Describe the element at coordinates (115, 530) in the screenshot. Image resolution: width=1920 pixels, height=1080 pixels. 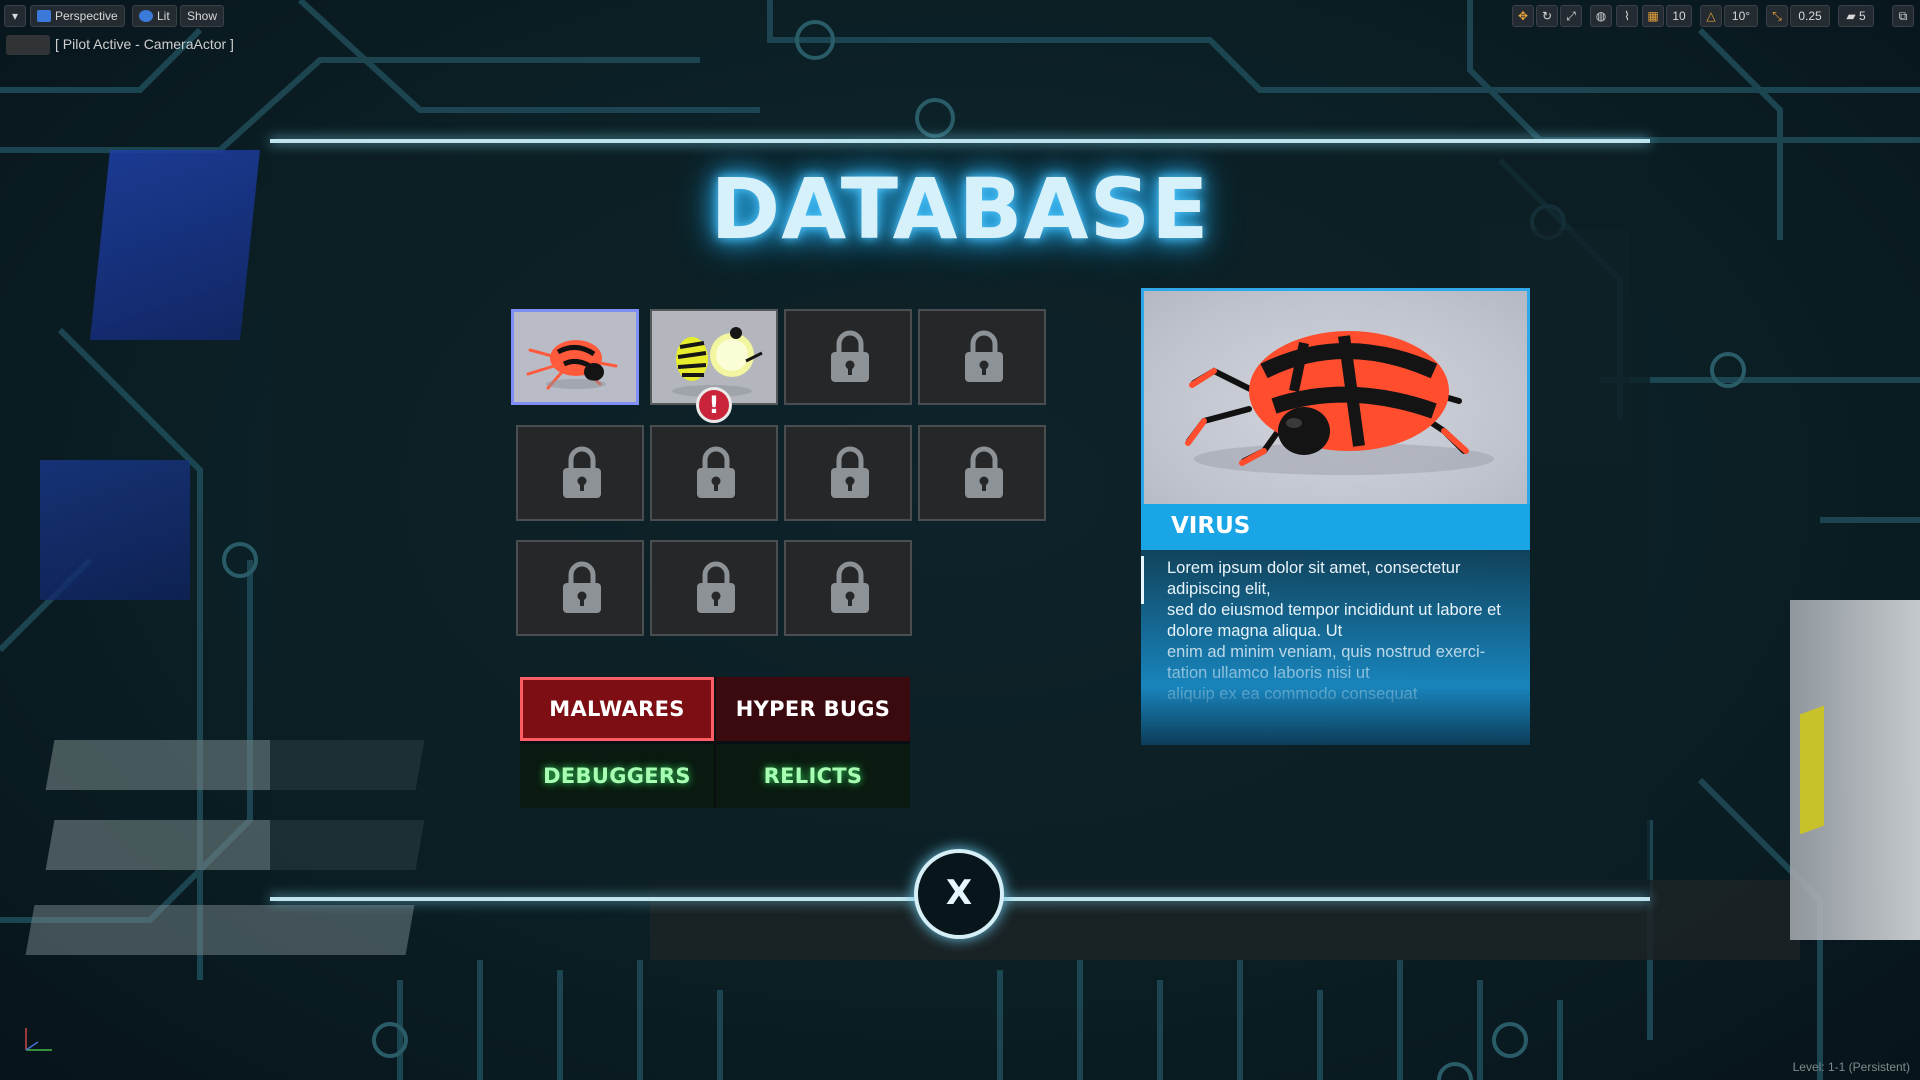
I see `blue-server-chip-lower` at that location.